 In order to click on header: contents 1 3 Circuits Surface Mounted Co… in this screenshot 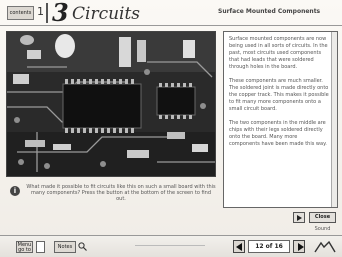, I will do `click(171, 13)`.